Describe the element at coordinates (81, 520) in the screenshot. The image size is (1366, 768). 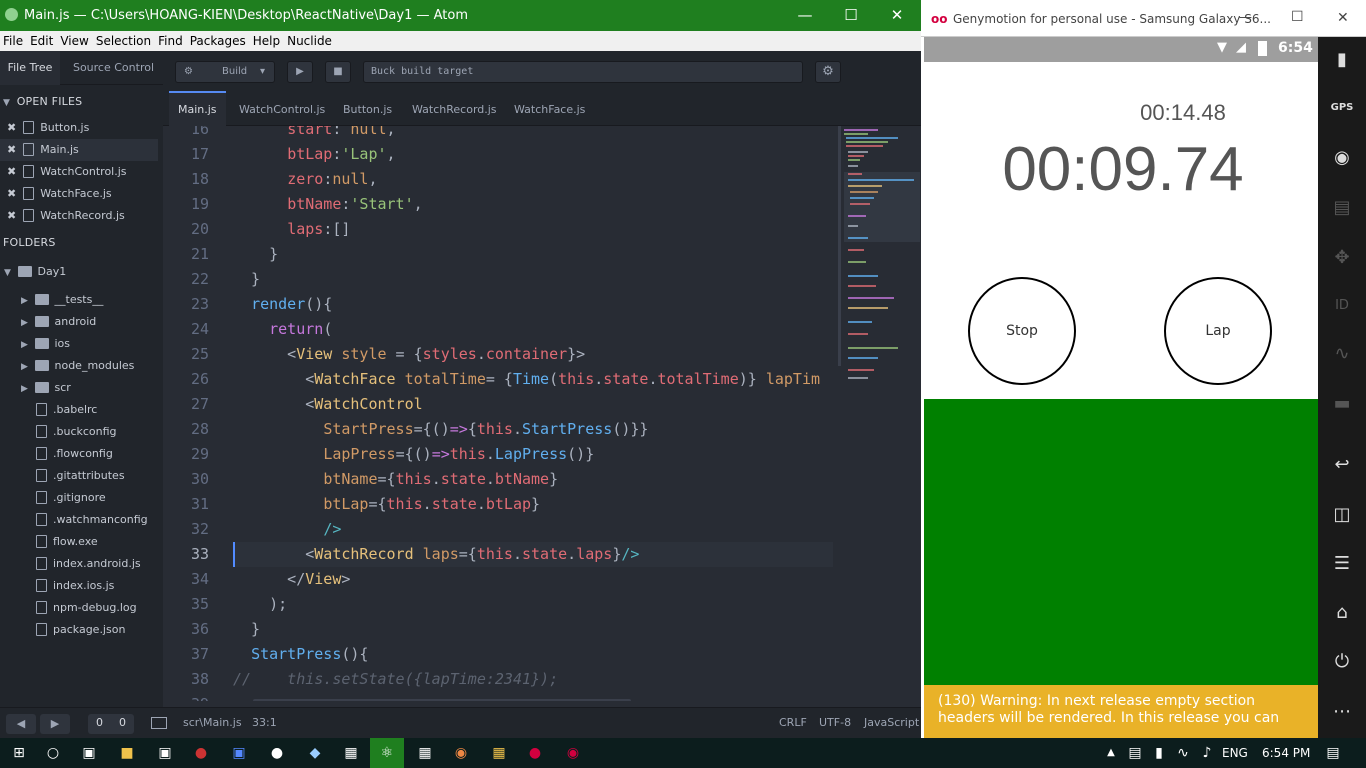
I see `file-item: .watchmanconfig` at that location.